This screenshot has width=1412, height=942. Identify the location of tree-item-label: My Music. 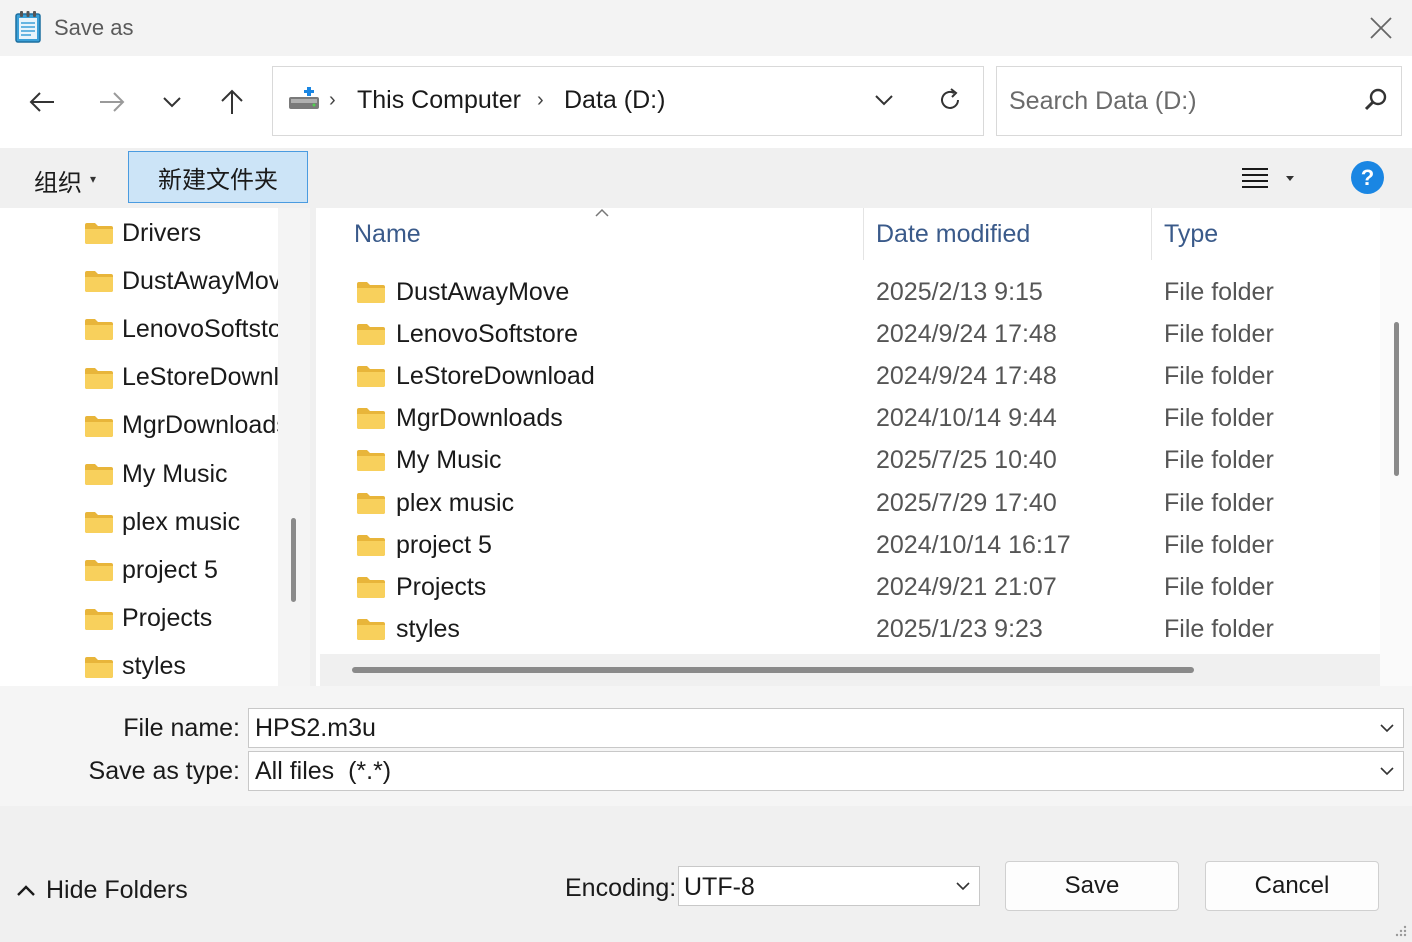
(175, 473).